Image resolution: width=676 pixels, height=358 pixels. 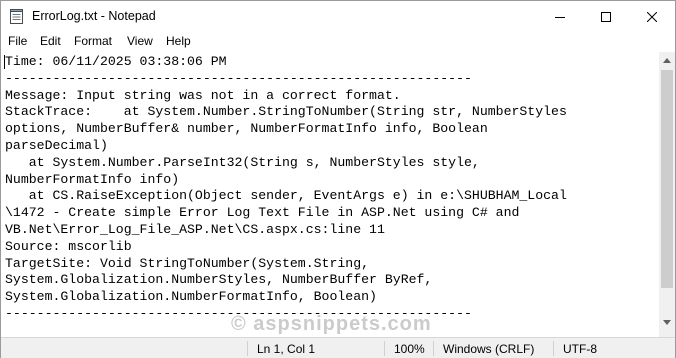 I want to click on close-button, so click(x=652, y=16).